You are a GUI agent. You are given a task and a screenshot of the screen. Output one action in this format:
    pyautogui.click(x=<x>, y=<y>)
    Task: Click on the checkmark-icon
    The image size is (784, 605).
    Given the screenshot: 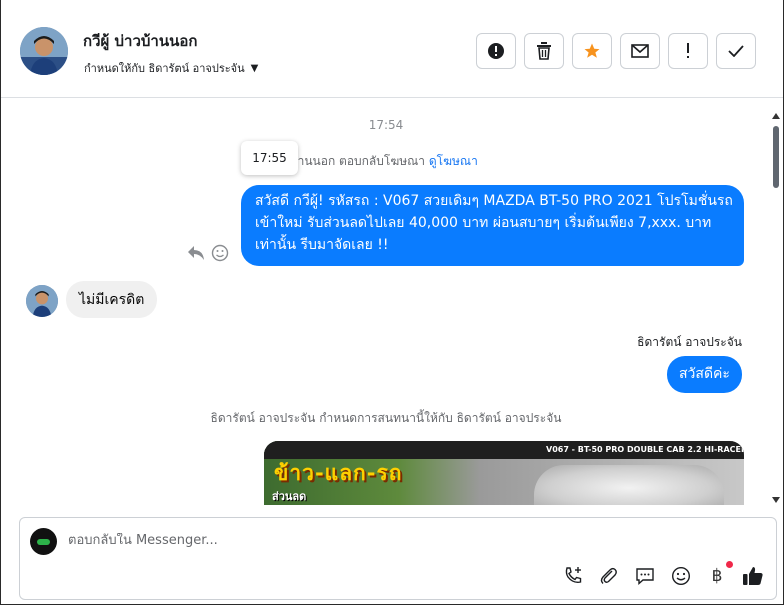 What is the action you would take?
    pyautogui.click(x=736, y=51)
    